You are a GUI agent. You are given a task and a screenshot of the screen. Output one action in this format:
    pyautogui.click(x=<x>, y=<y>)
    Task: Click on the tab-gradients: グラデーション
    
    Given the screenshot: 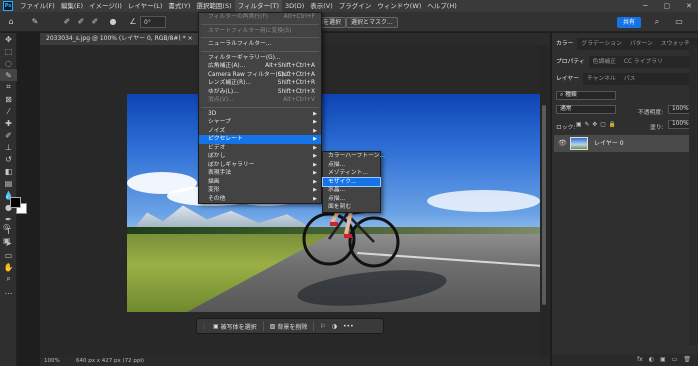 What is the action you would take?
    pyautogui.click(x=601, y=44)
    